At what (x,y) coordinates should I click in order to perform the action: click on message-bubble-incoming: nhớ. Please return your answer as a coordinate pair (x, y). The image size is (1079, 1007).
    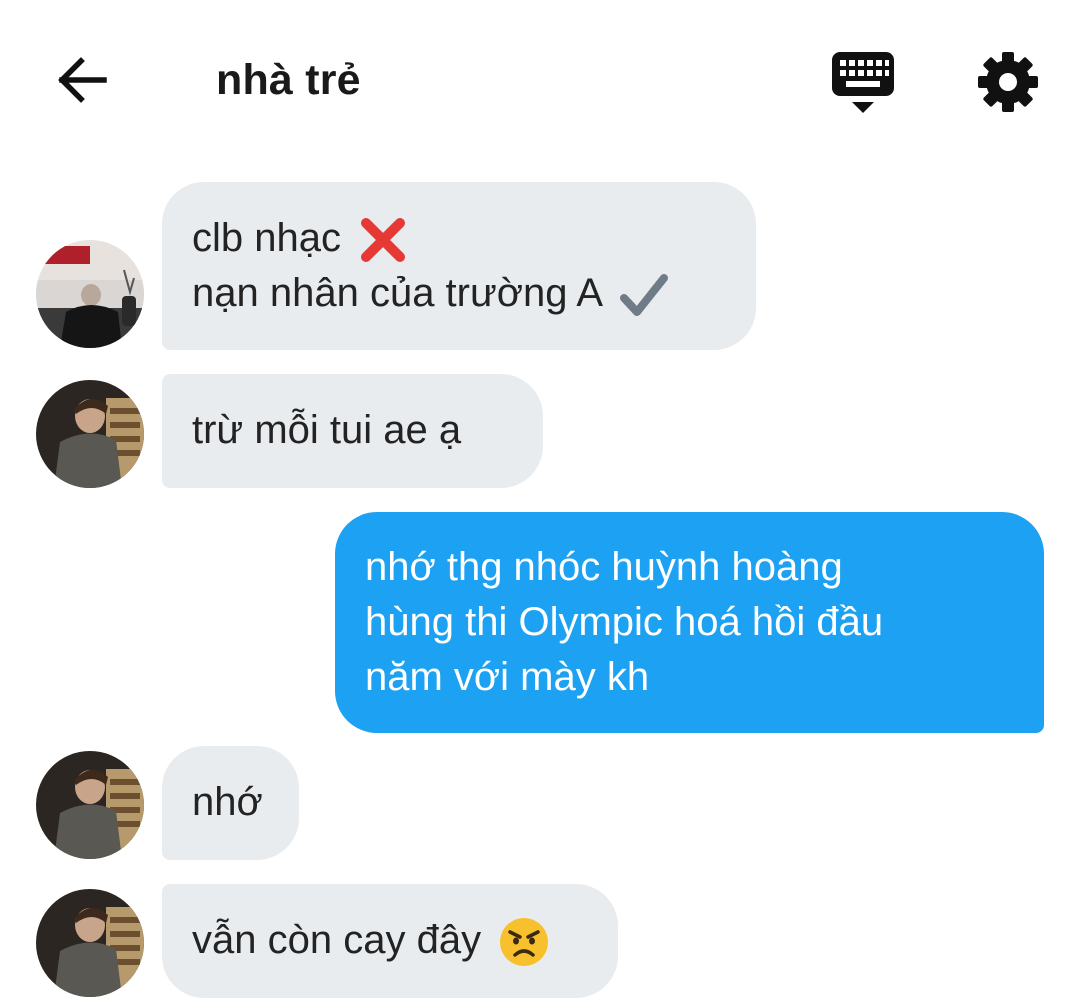
    Looking at the image, I should click on (230, 803).